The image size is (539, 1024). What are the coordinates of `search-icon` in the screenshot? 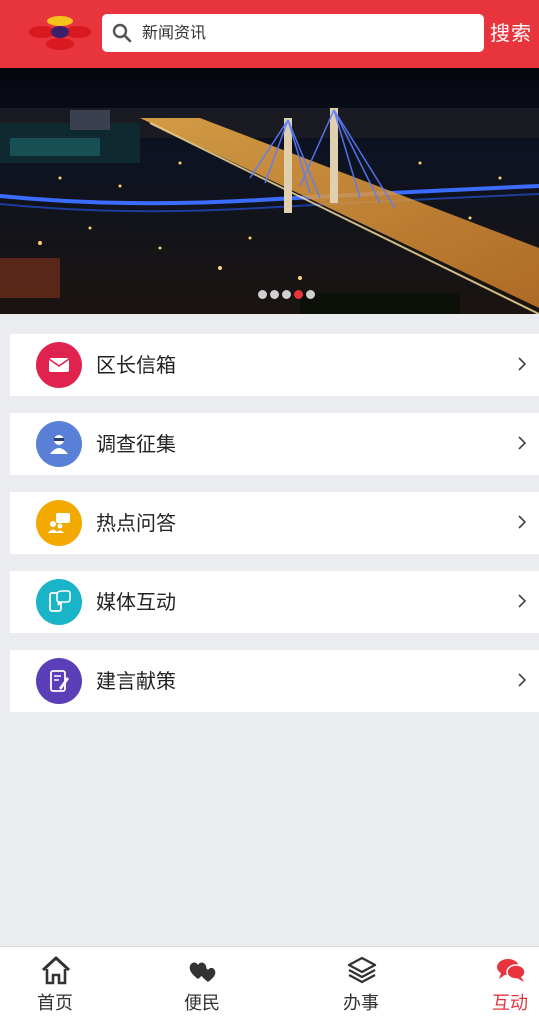 It's located at (122, 33).